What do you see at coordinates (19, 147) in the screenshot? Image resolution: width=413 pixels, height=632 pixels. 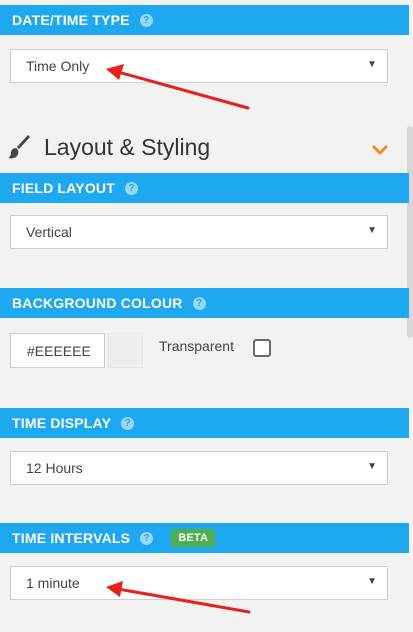 I see `paintbrush-icon` at bounding box center [19, 147].